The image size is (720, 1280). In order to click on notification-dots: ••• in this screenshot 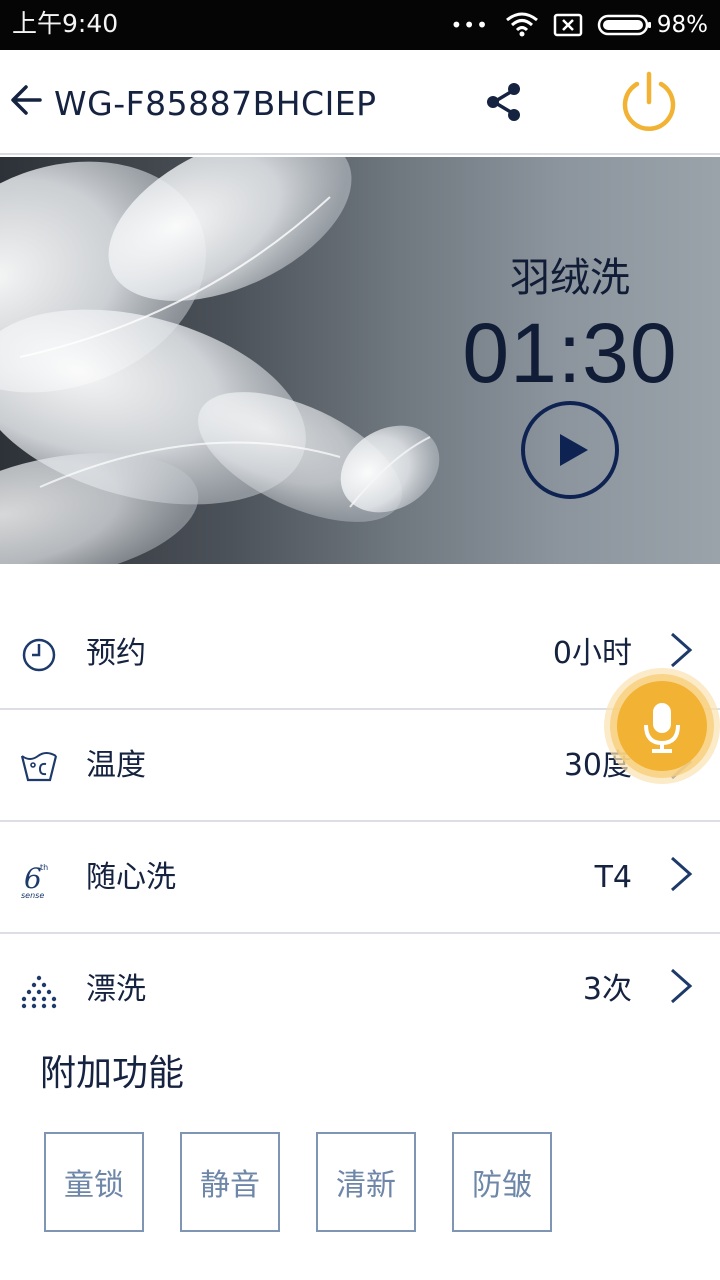, I will do `click(469, 25)`.